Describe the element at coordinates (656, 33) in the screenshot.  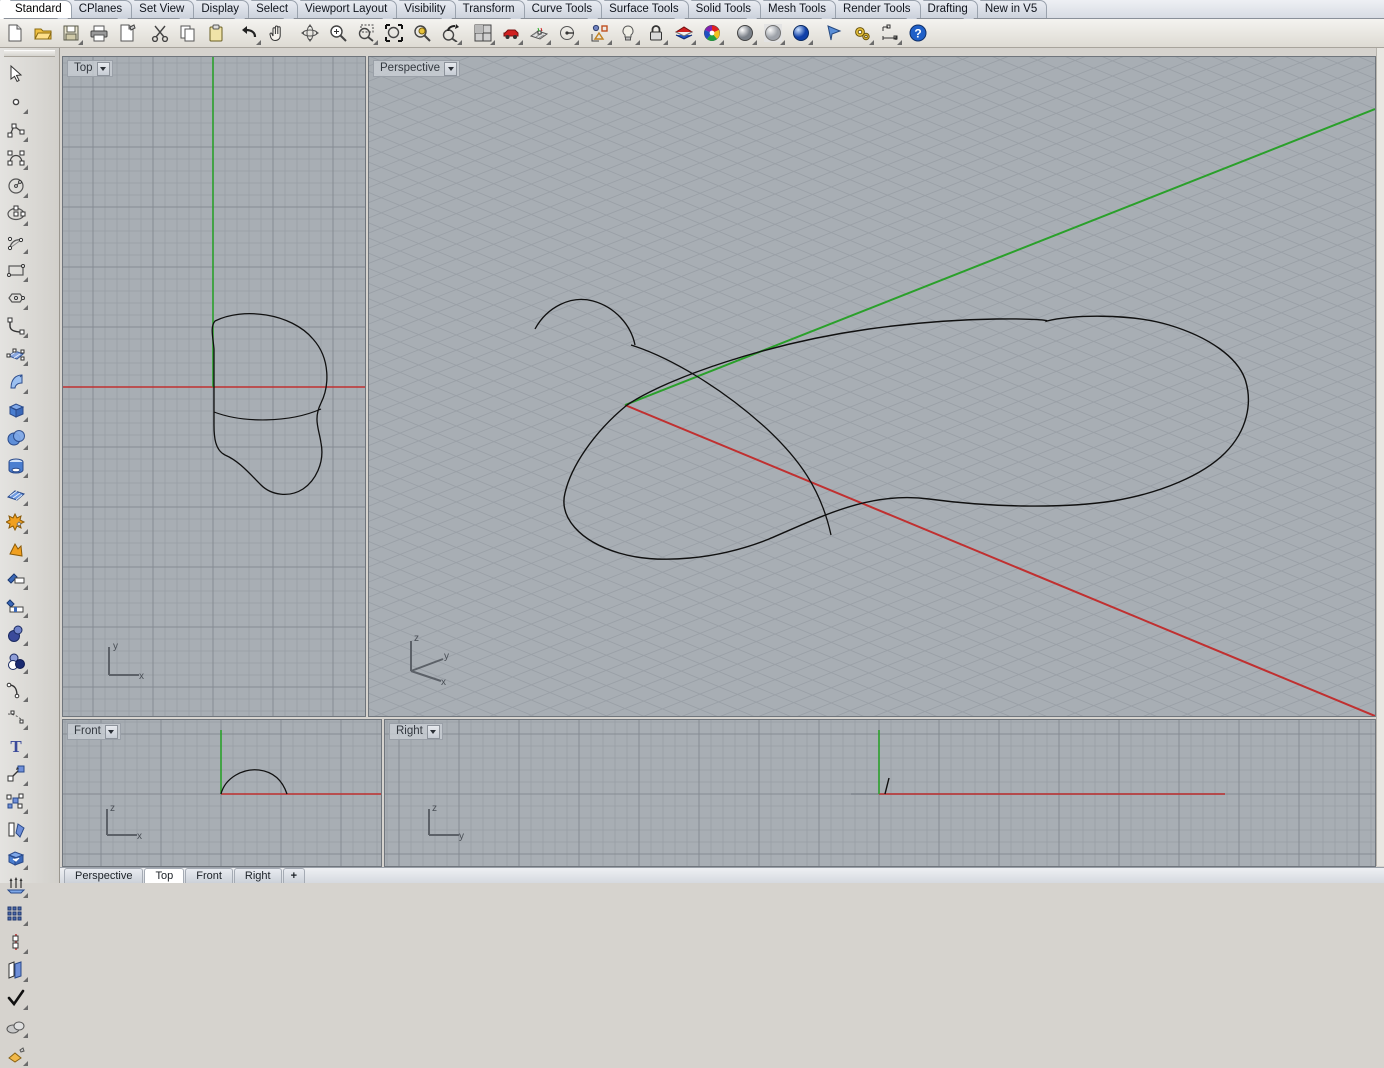
I see `lock-icon` at that location.